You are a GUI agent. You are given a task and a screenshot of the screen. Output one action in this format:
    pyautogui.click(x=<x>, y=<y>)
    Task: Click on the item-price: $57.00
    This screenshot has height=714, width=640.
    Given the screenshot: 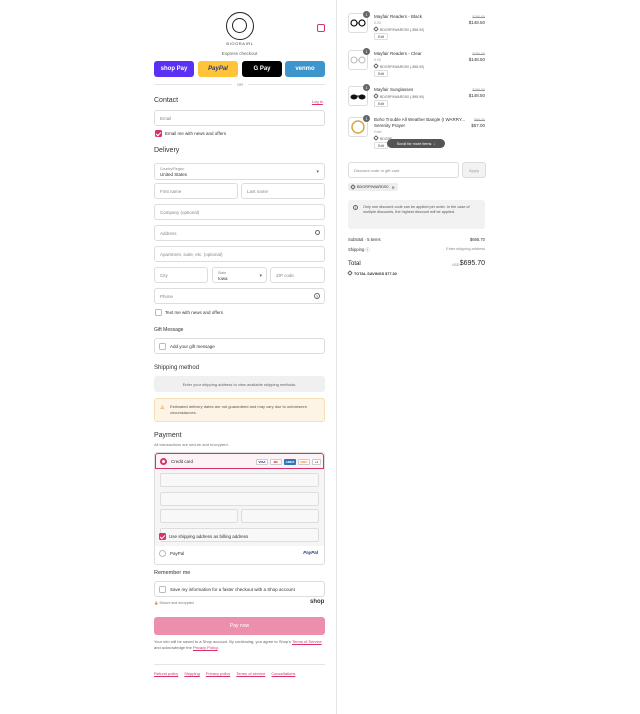 What is the action you would take?
    pyautogui.click(x=478, y=125)
    